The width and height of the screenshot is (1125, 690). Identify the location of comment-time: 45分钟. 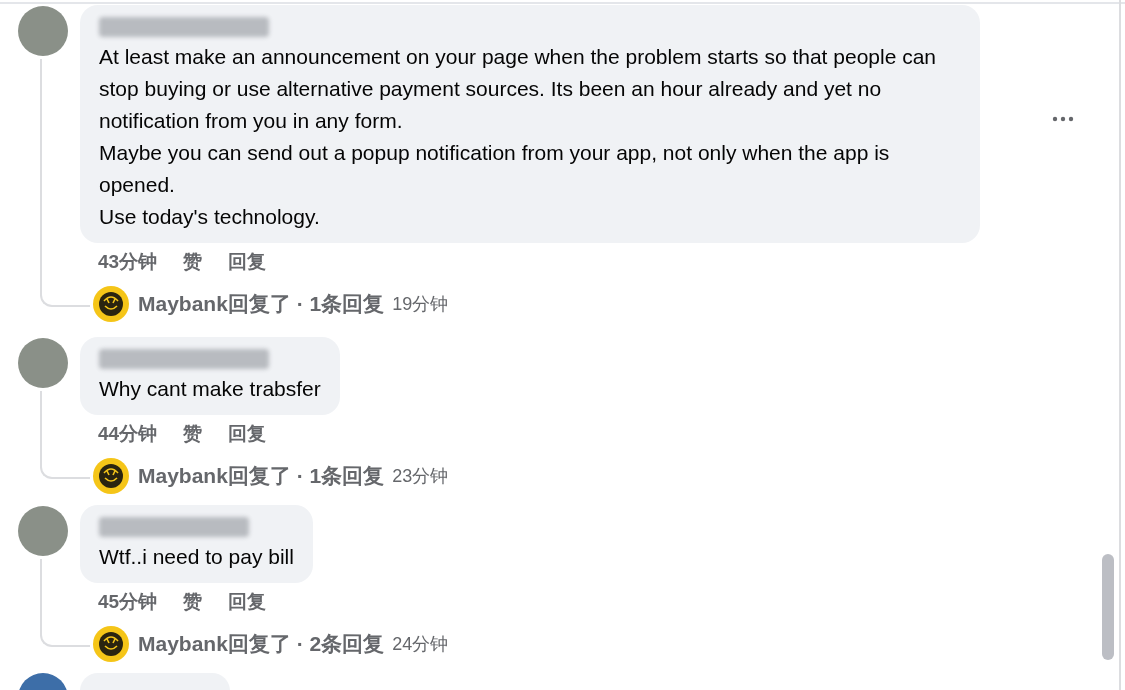
(128, 602).